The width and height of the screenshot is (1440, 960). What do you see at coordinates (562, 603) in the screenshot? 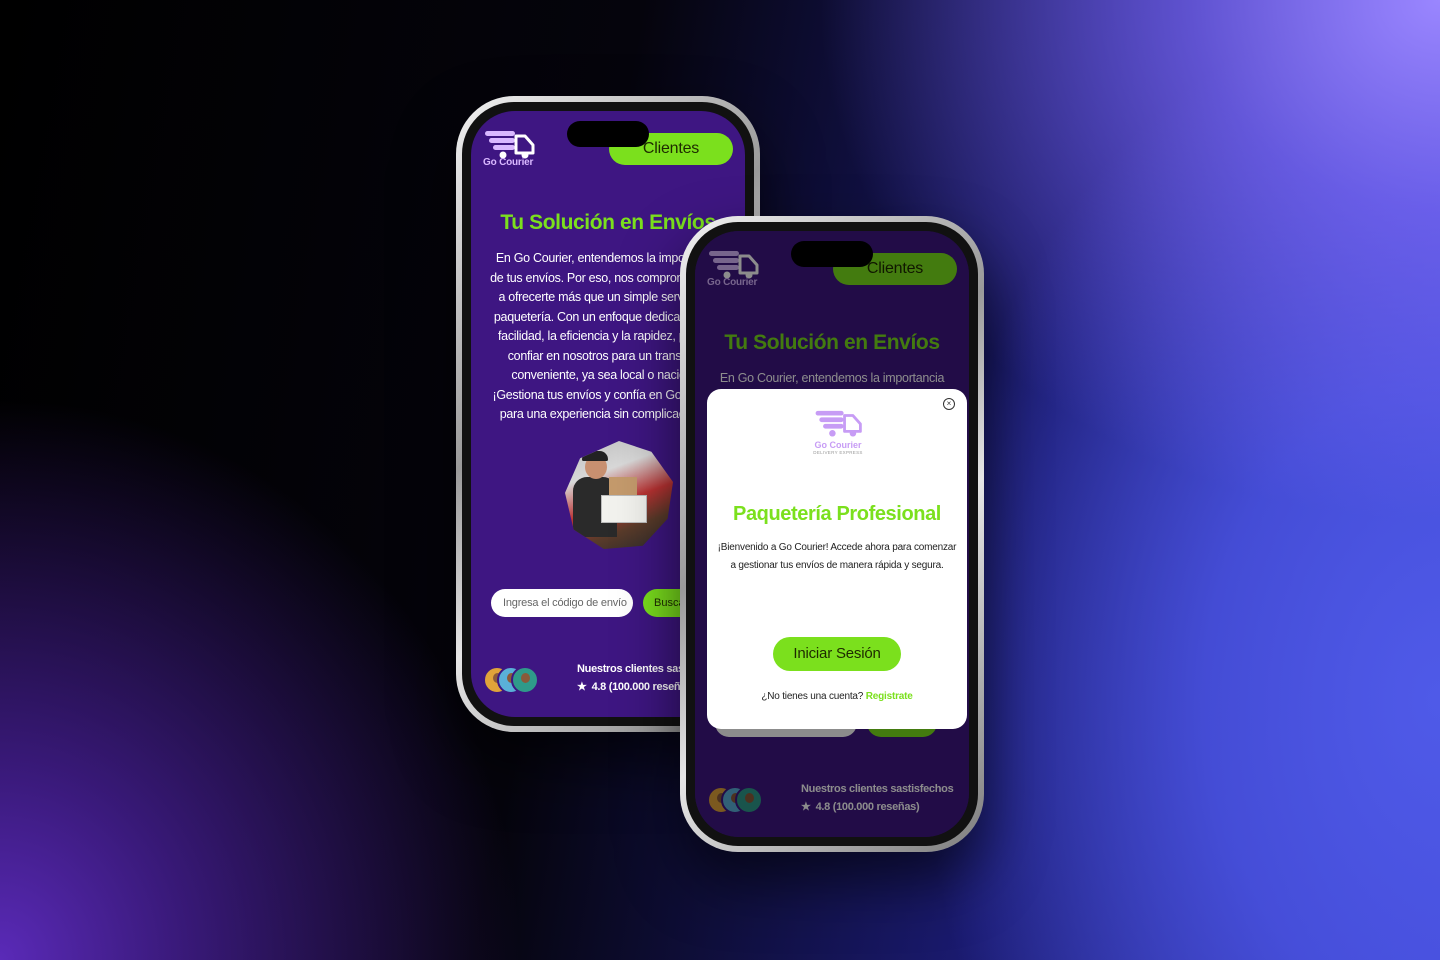
I see `tracking-code-input: Ingresa el código de envío` at bounding box center [562, 603].